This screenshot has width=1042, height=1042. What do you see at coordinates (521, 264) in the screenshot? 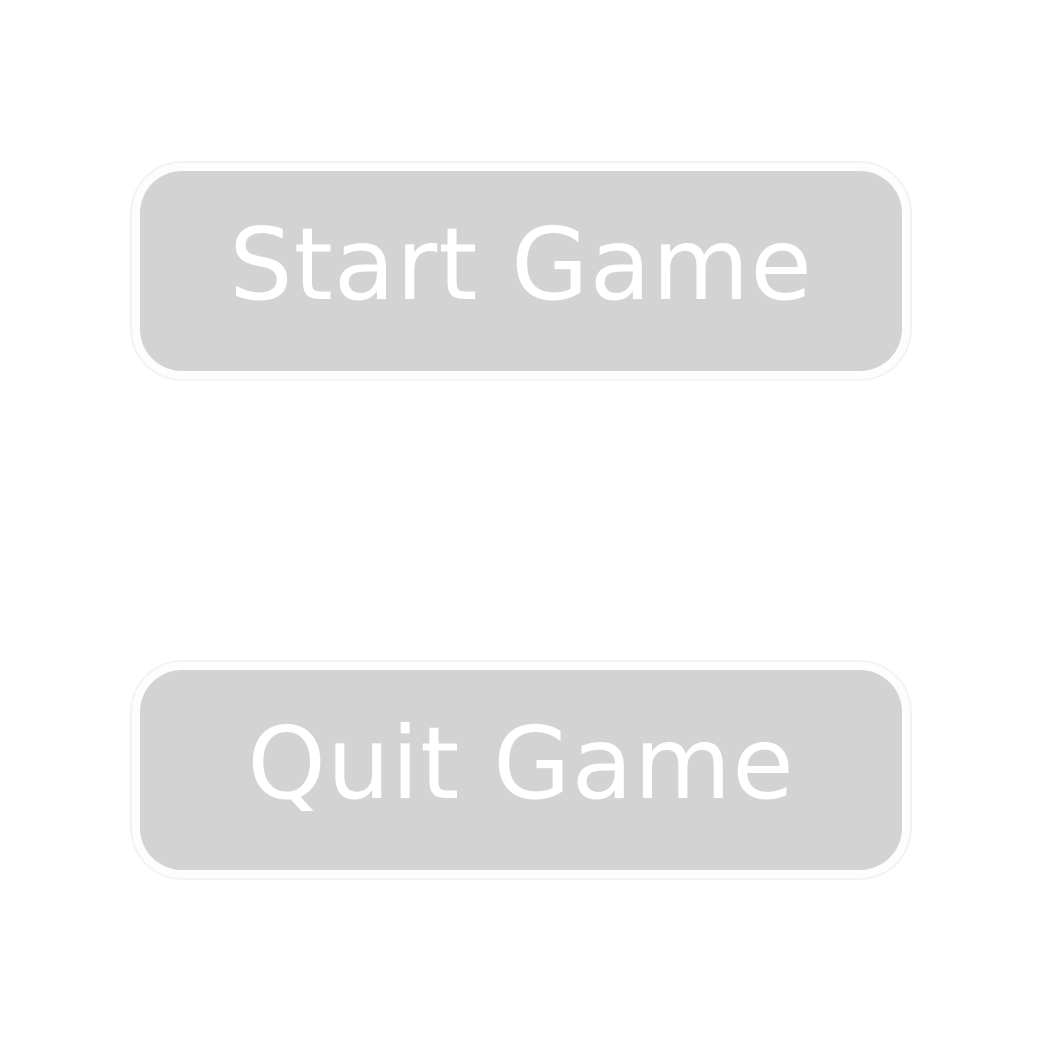
I see `start-game-label: Start Game` at bounding box center [521, 264].